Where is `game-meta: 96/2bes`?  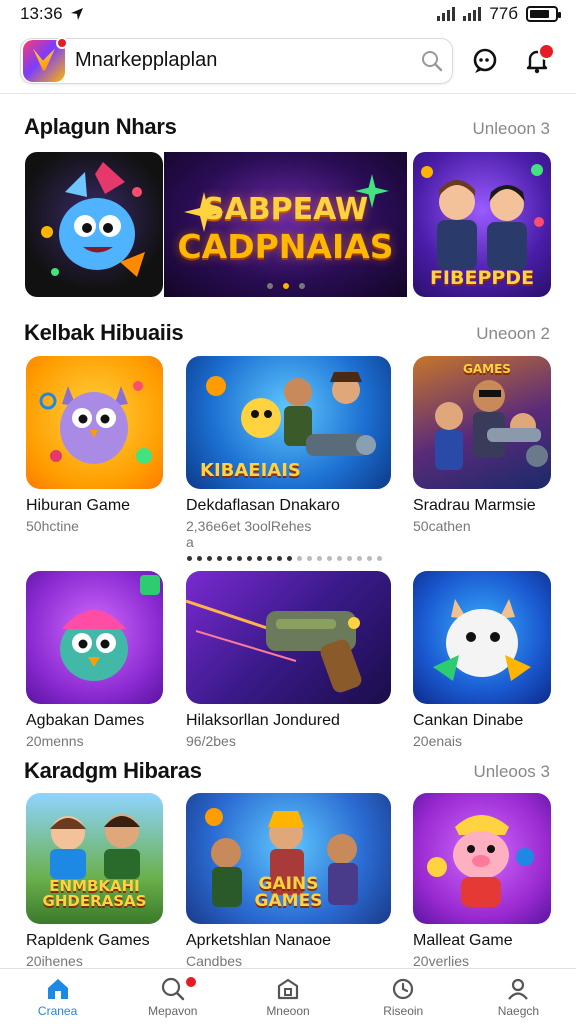
game-meta: 96/2bes is located at coordinates (211, 741).